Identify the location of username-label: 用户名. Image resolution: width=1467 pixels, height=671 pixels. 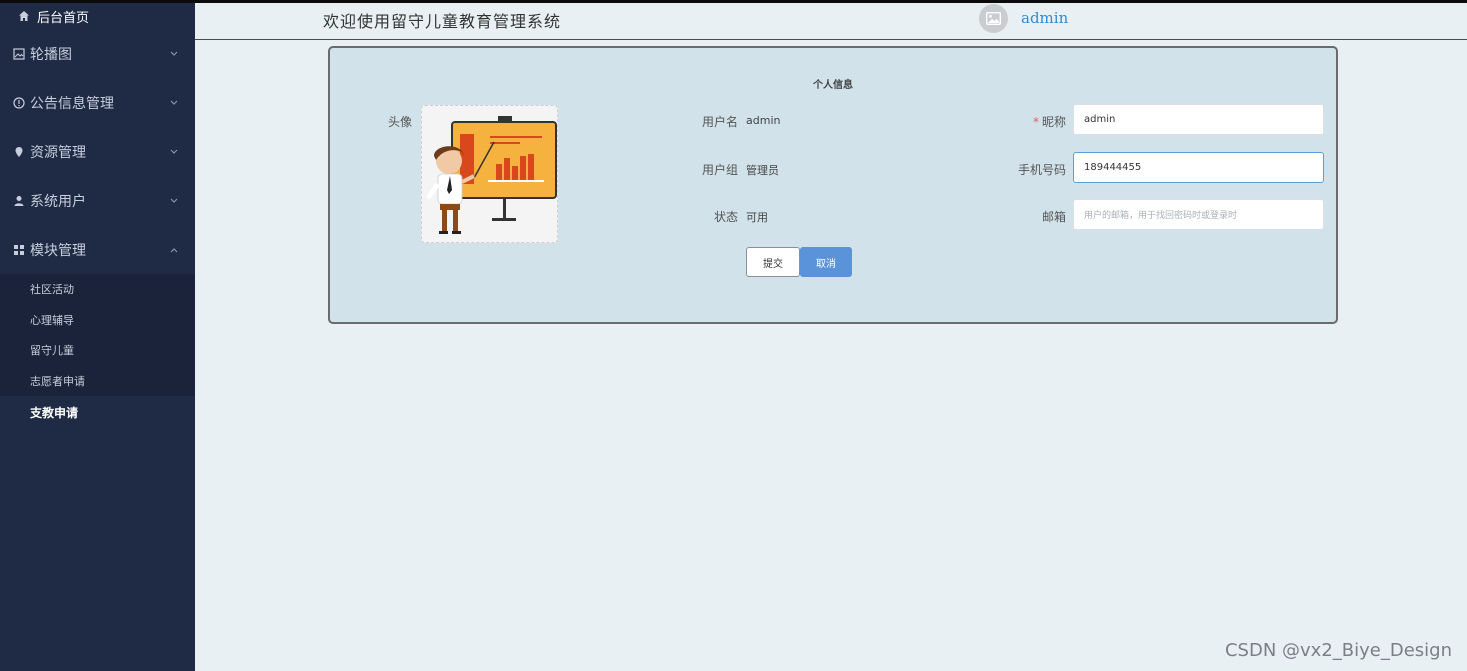
(719, 122).